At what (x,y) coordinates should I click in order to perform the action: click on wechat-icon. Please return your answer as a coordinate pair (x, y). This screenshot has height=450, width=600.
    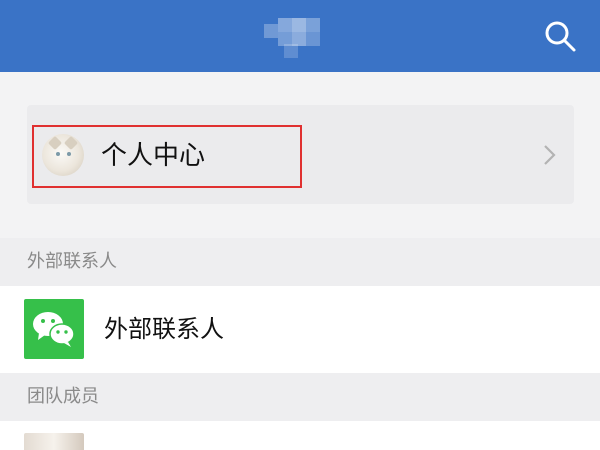
    Looking at the image, I should click on (54, 329).